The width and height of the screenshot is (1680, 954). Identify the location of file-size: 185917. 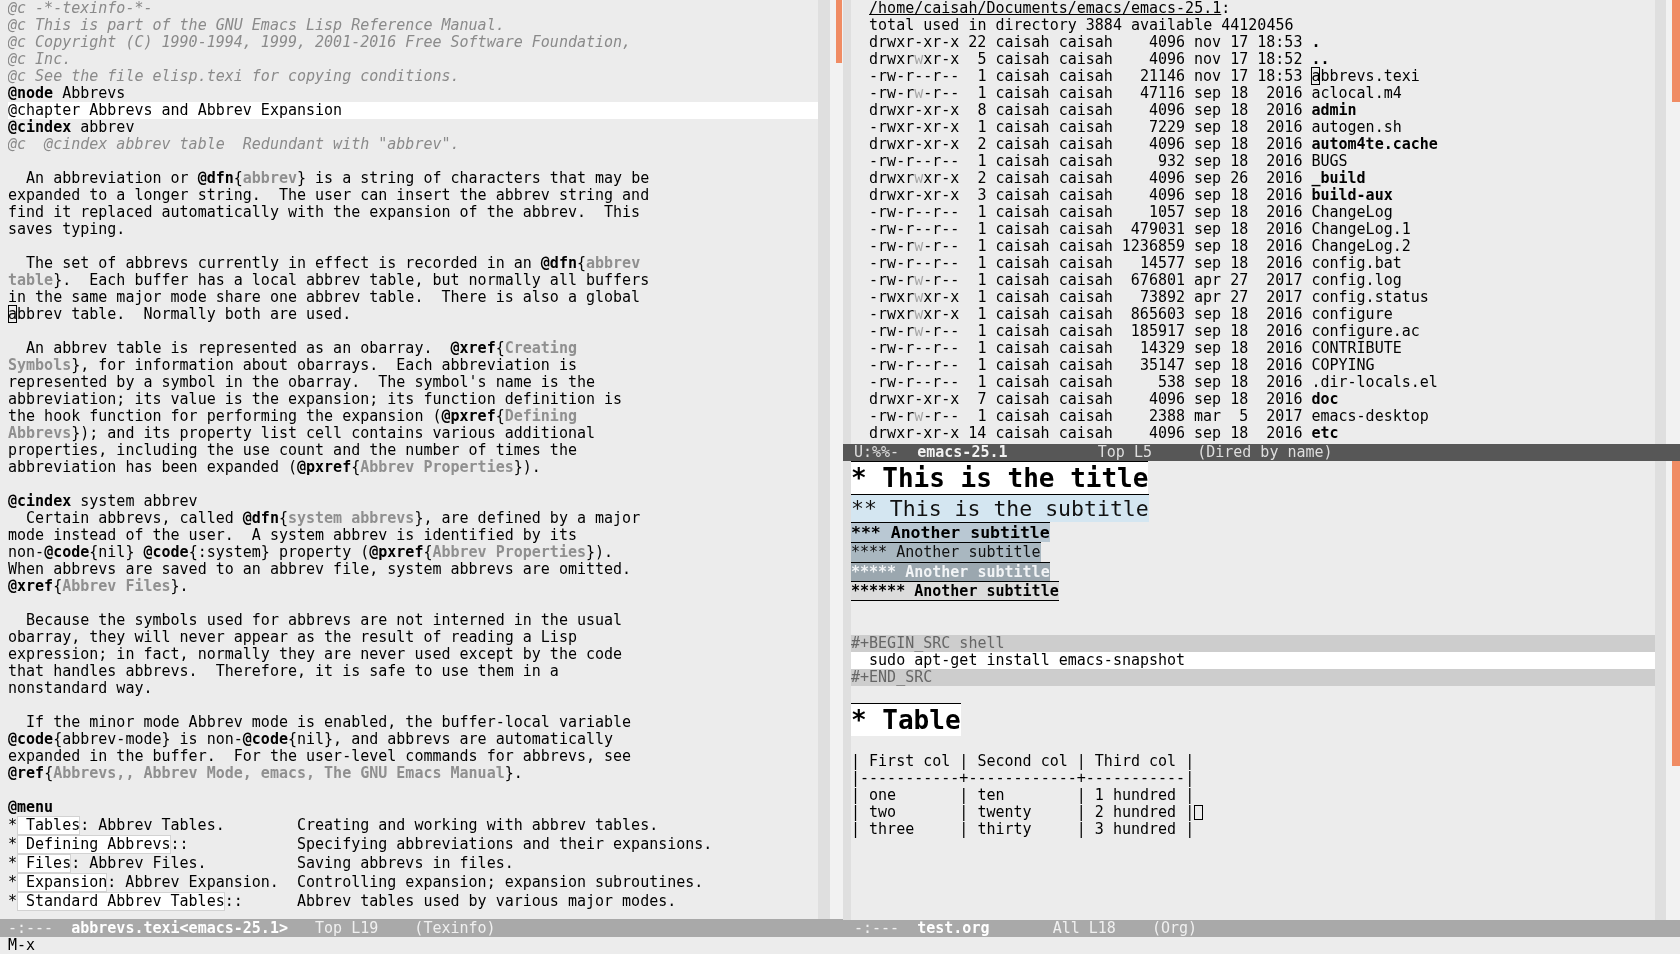
(1158, 331).